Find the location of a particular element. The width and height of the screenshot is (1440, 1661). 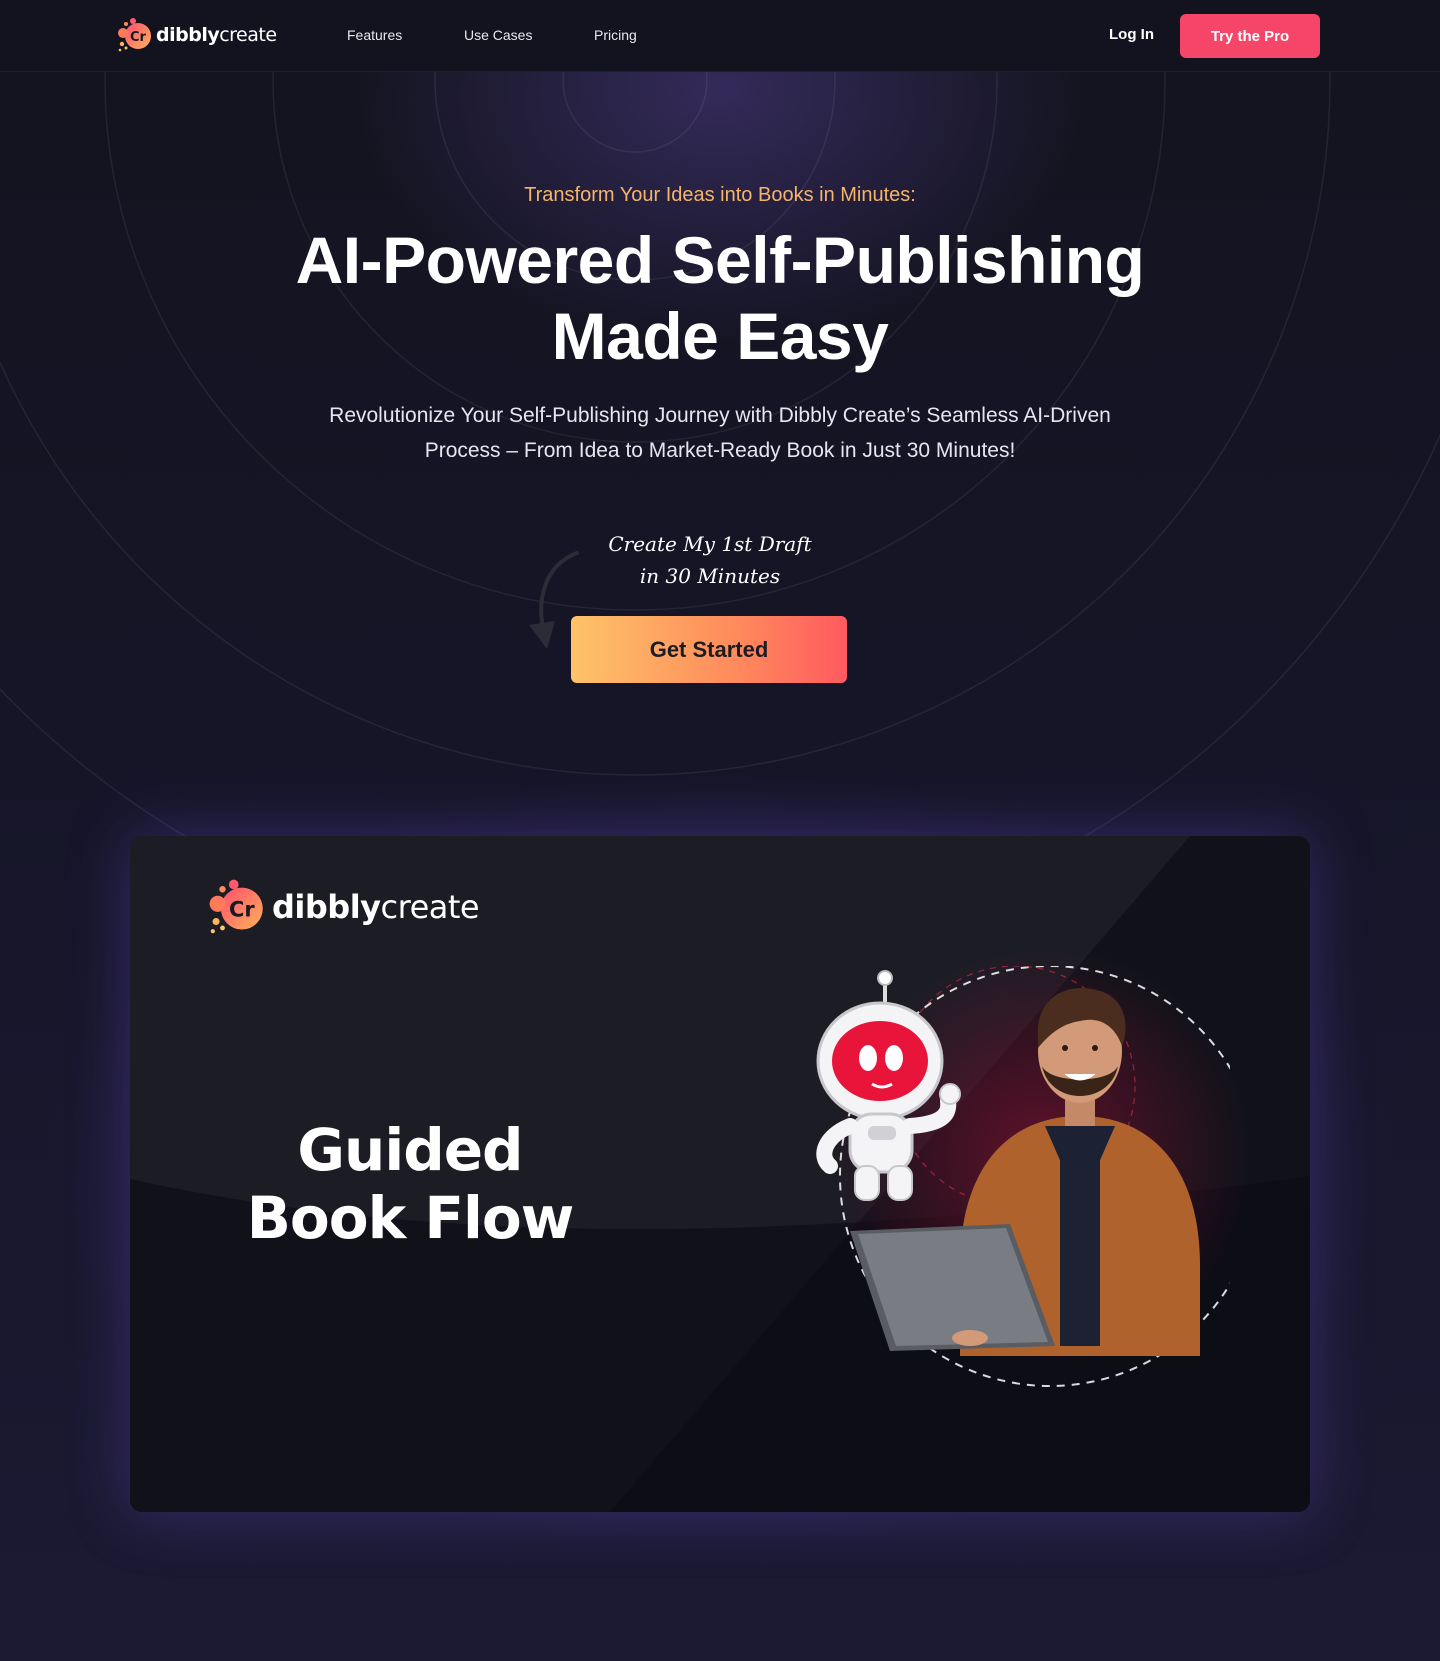

login-link: Log In is located at coordinates (1131, 34).